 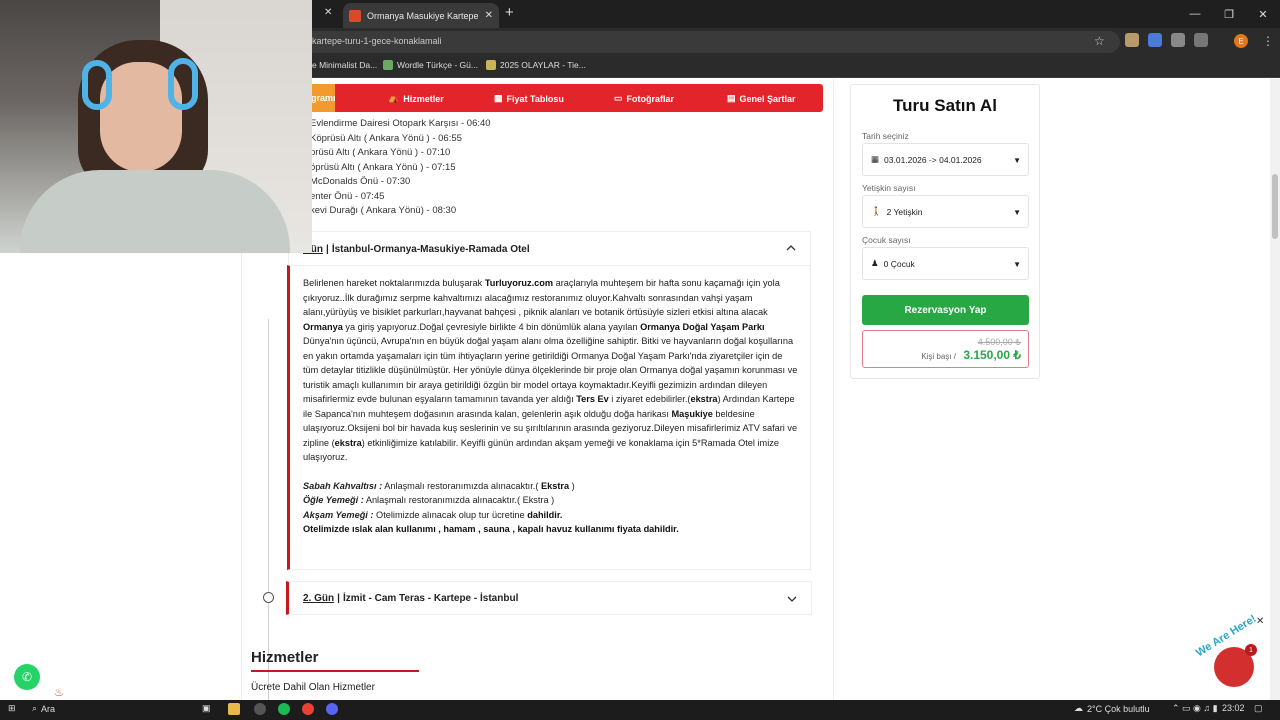 I want to click on cloud-icon: ☁, so click(x=1078, y=708).